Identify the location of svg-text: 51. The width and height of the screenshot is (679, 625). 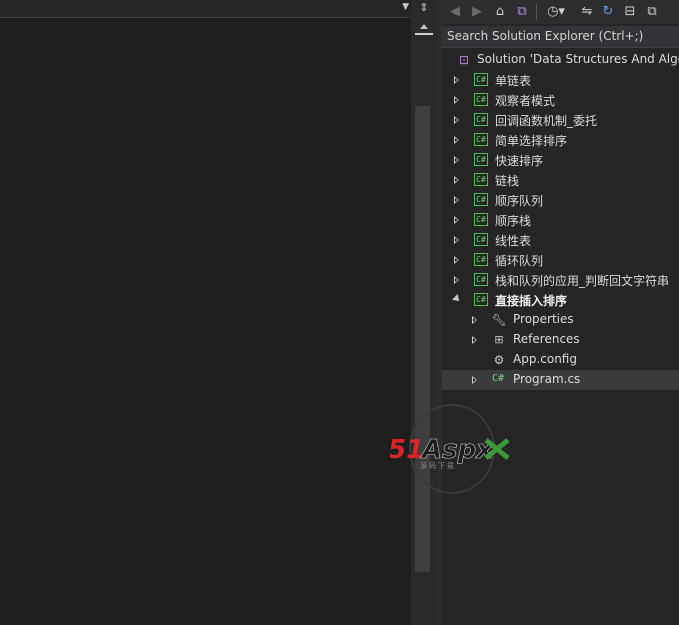
(407, 450).